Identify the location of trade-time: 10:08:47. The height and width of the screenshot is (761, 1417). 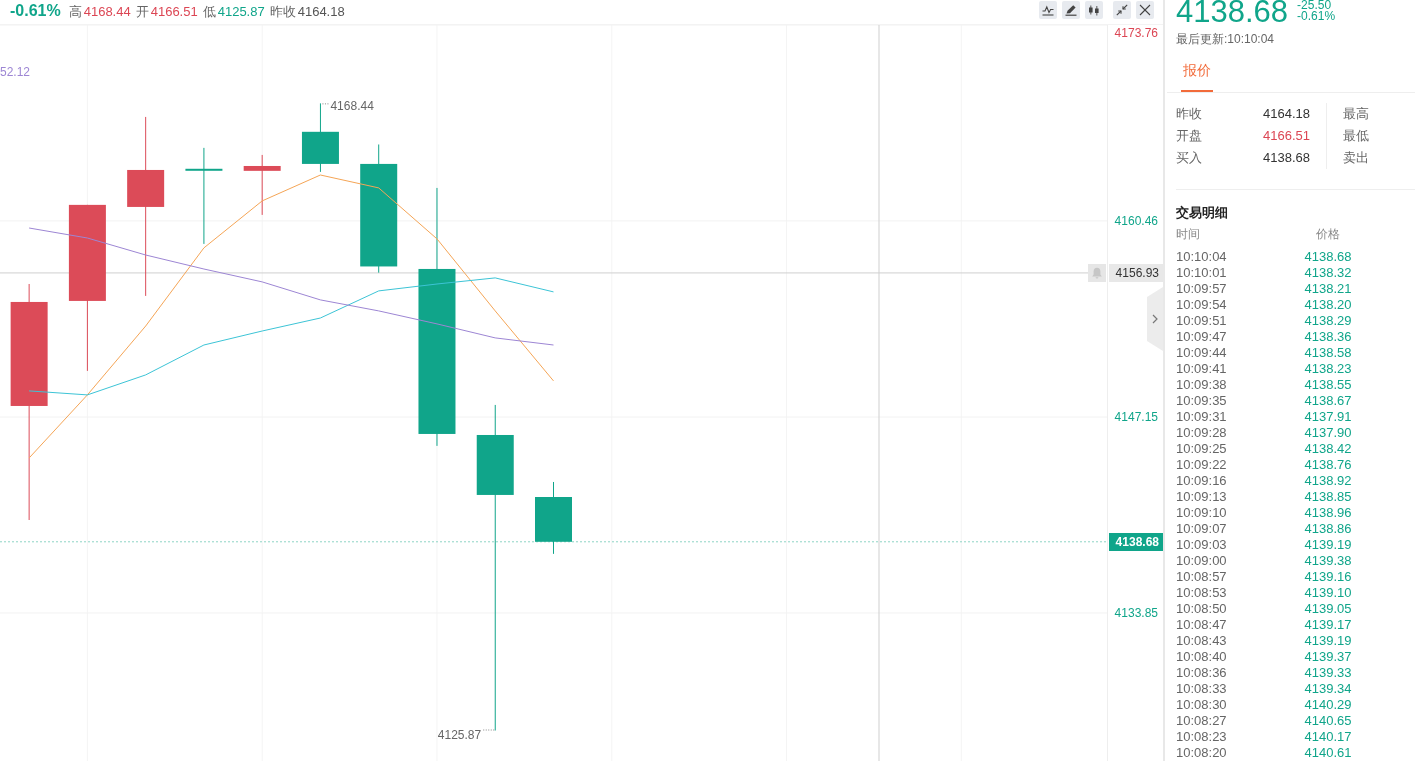
(1202, 625).